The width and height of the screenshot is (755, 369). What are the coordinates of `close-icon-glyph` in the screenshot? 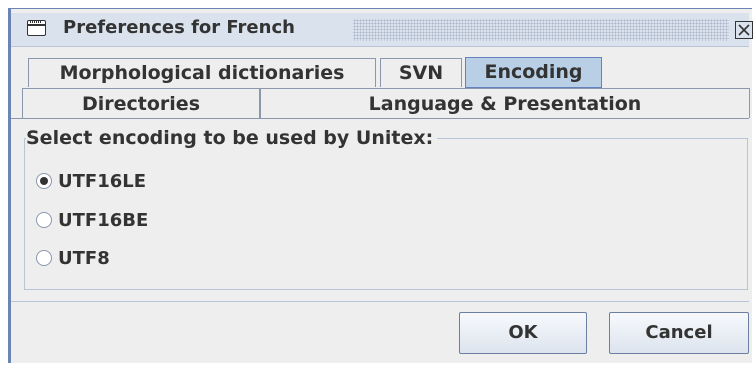 It's located at (744, 30).